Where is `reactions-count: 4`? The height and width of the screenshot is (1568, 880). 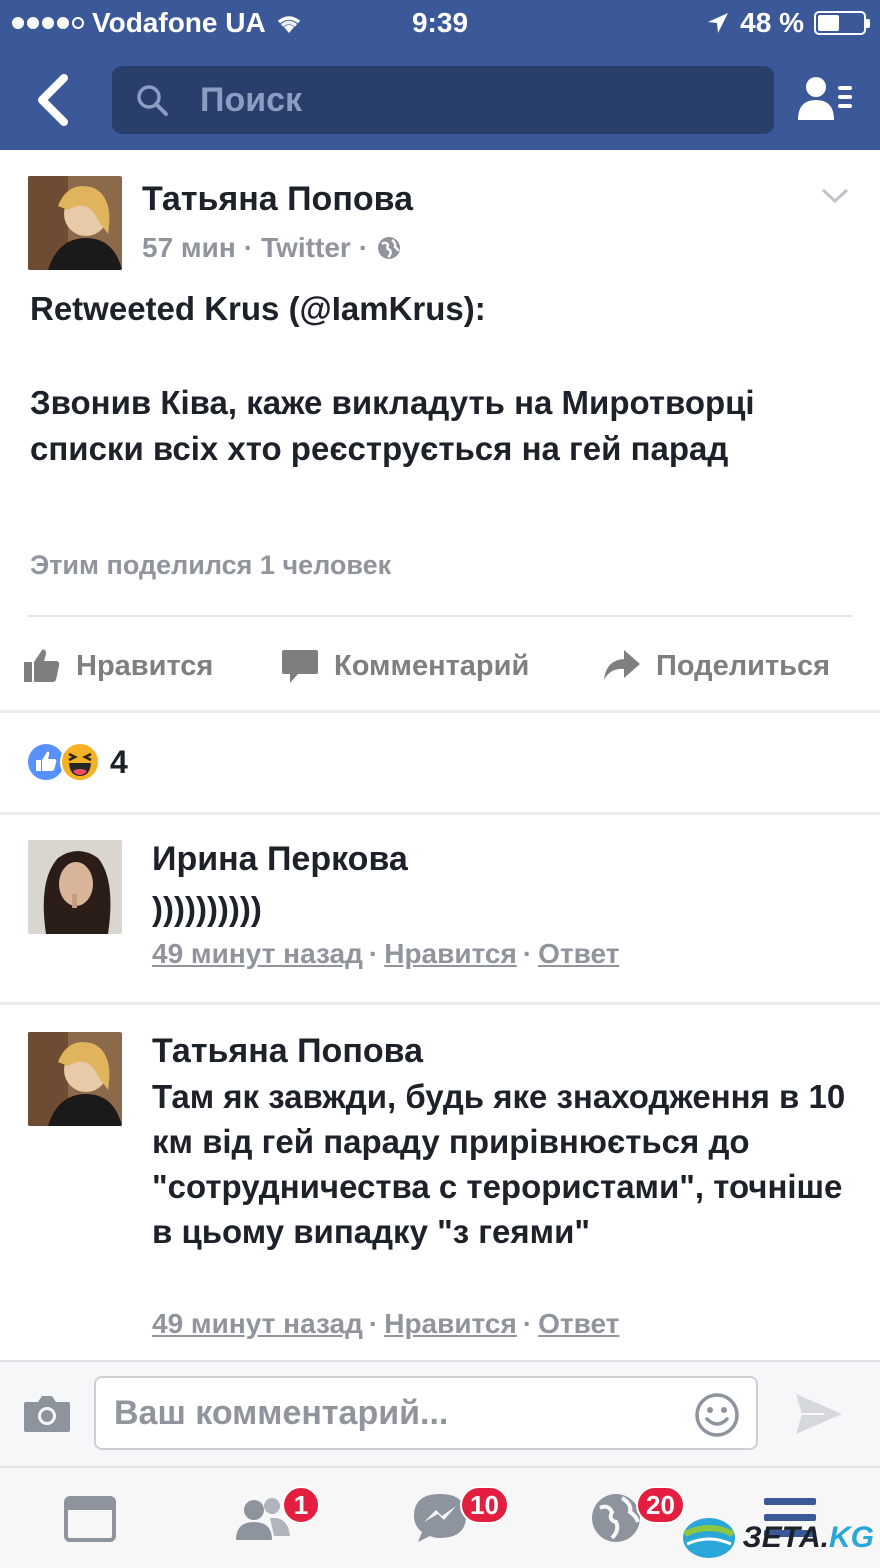
reactions-count: 4 is located at coordinates (119, 761).